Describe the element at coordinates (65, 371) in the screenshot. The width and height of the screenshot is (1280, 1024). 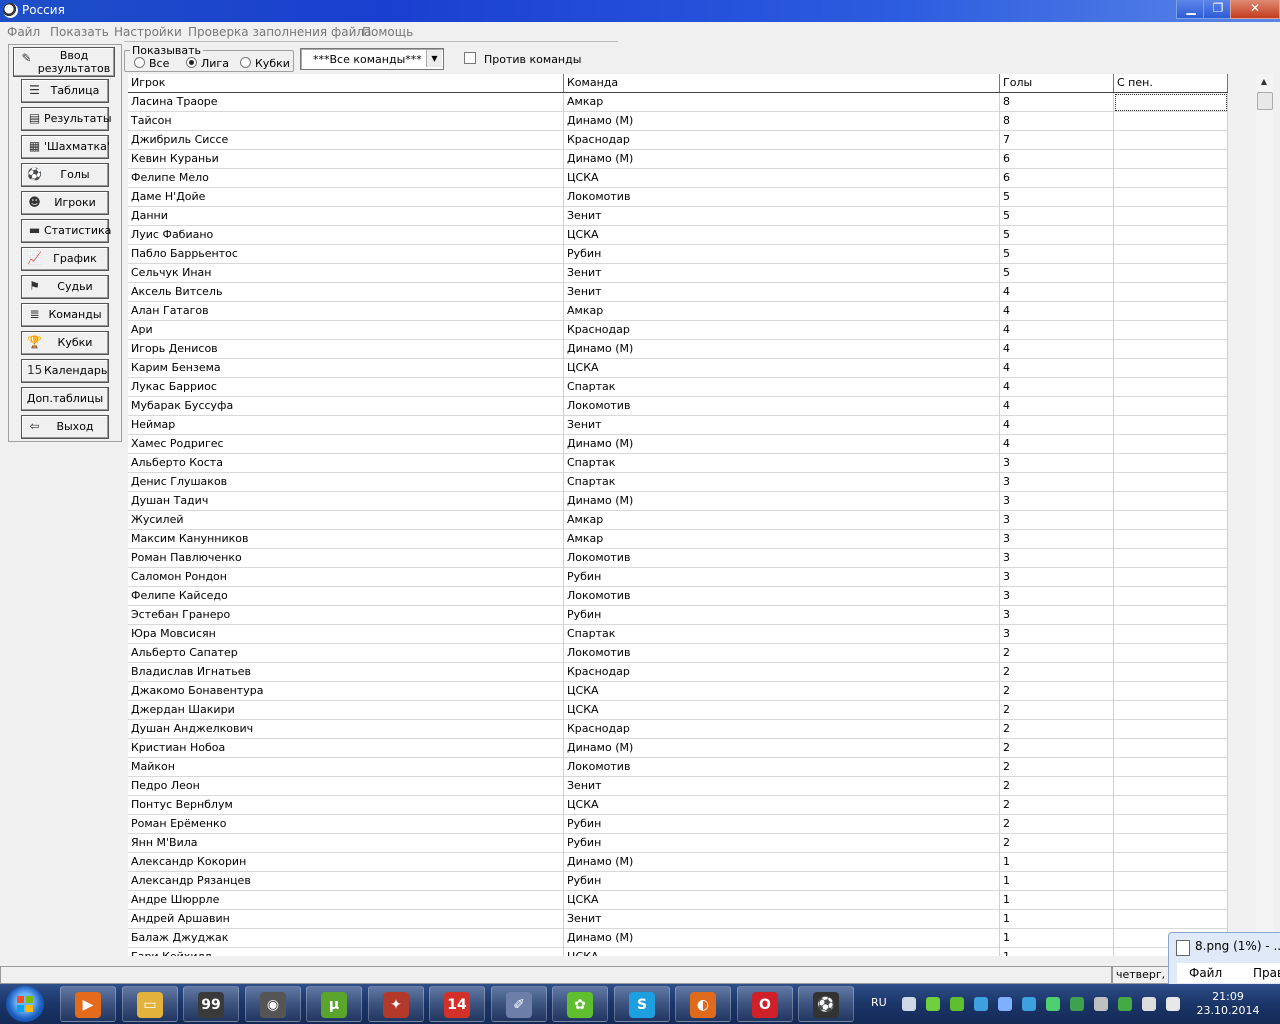
I see `nav-button-11: 15 Календарь` at that location.